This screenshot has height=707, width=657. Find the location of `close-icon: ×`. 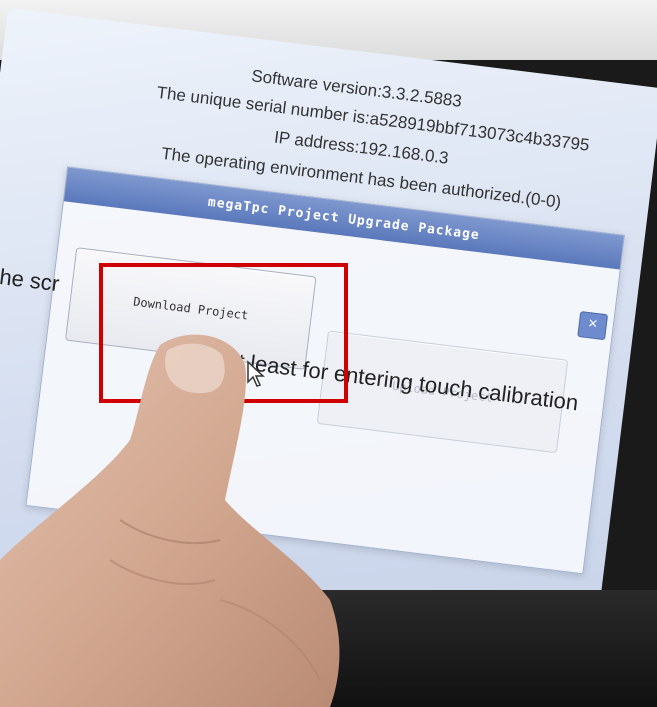

close-icon: × is located at coordinates (593, 324).